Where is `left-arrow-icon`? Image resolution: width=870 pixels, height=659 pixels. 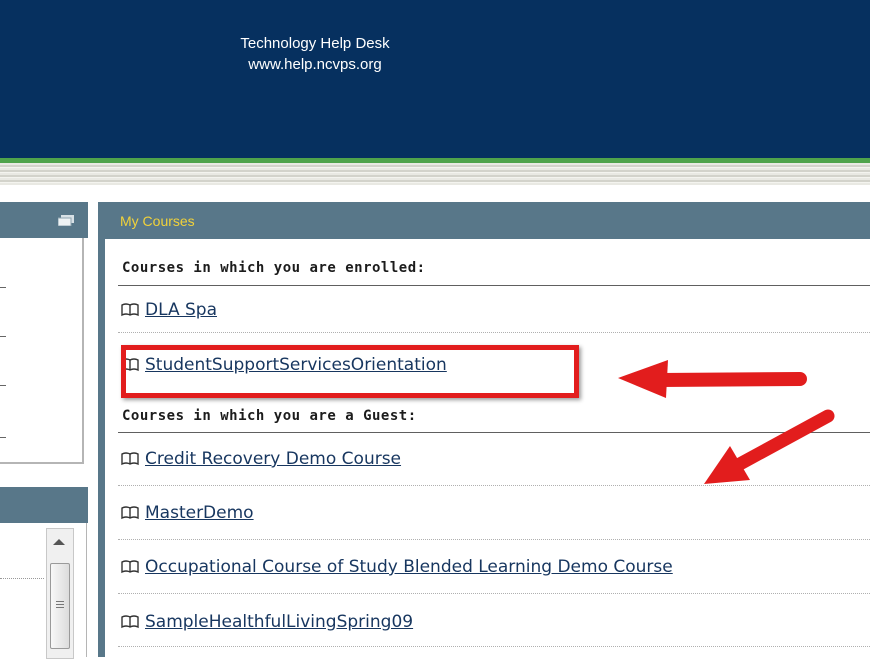 left-arrow-icon is located at coordinates (712, 379).